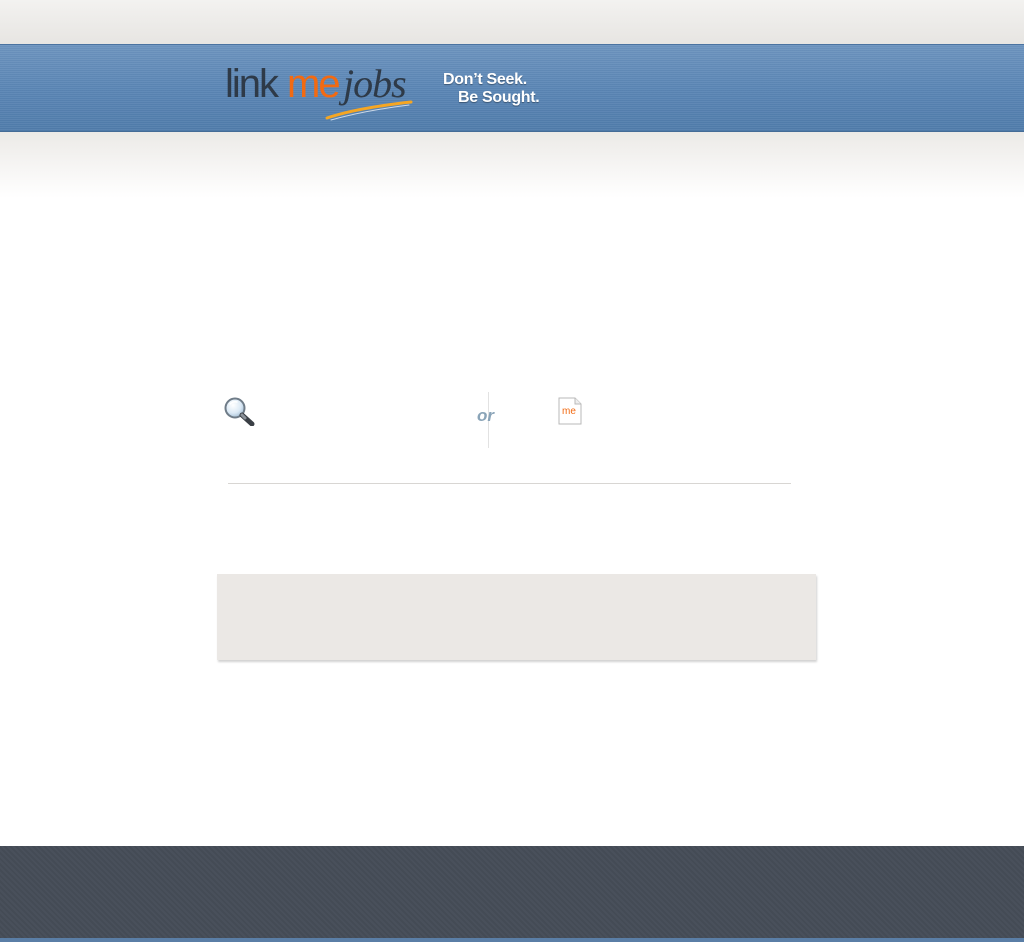 The height and width of the screenshot is (942, 1024). Describe the element at coordinates (485, 79) in the screenshot. I see `tagline-line-1: Don’t Seek.` at that location.